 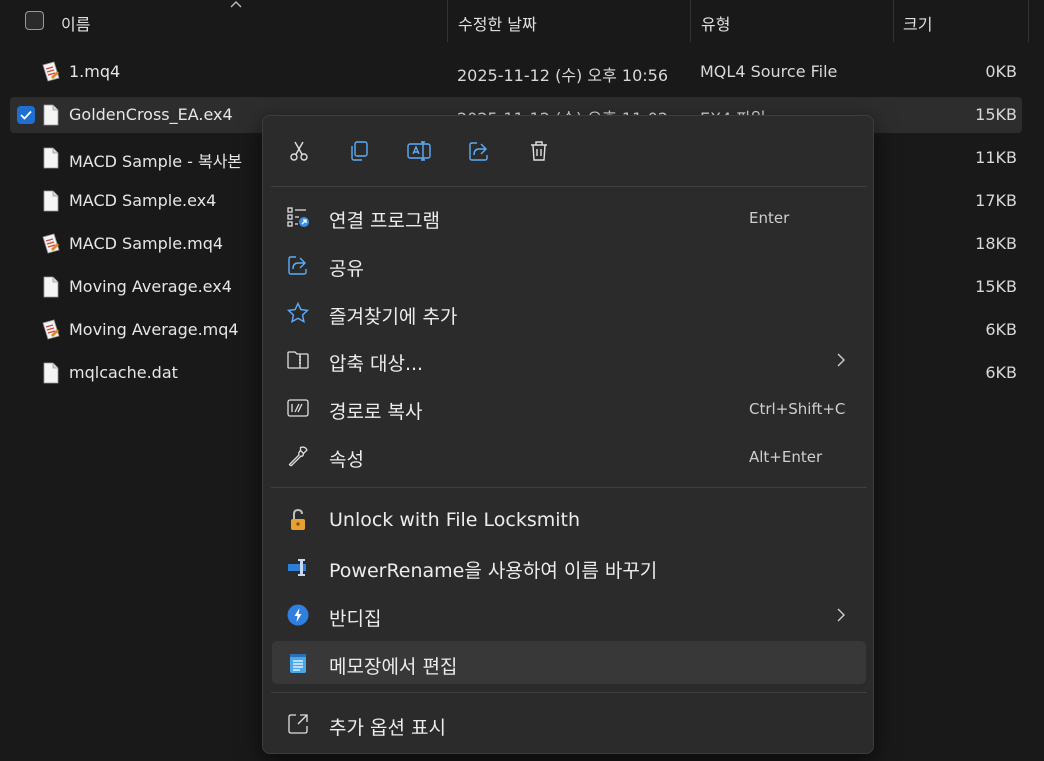 What do you see at coordinates (715, 23) in the screenshot?
I see `column-type: 유형` at bounding box center [715, 23].